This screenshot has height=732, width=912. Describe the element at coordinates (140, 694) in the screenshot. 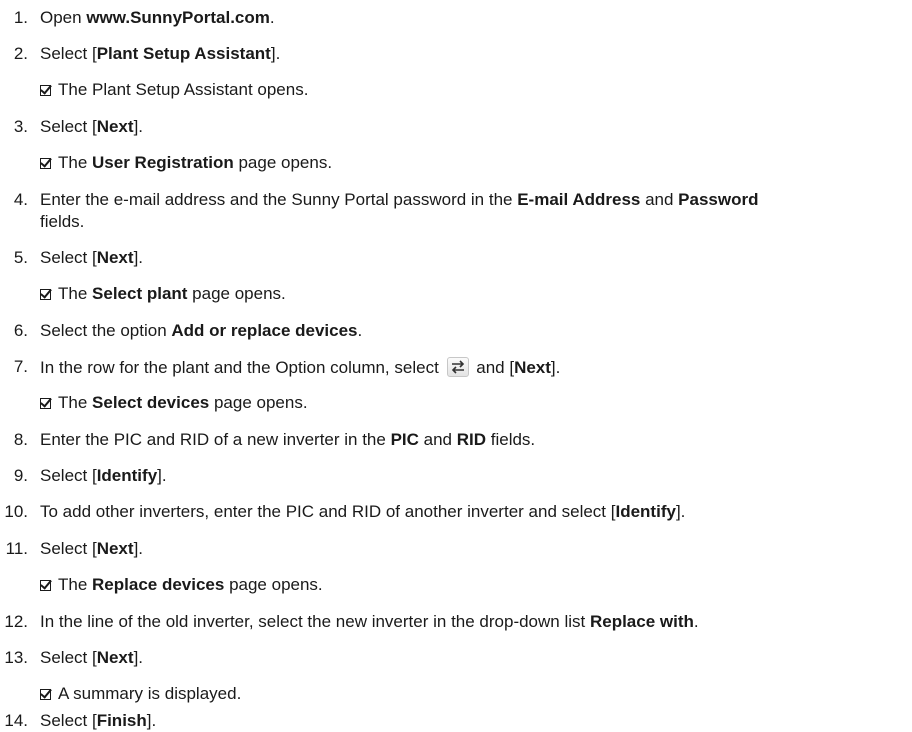

I see `step-13-result: A summary is displayed.` at that location.